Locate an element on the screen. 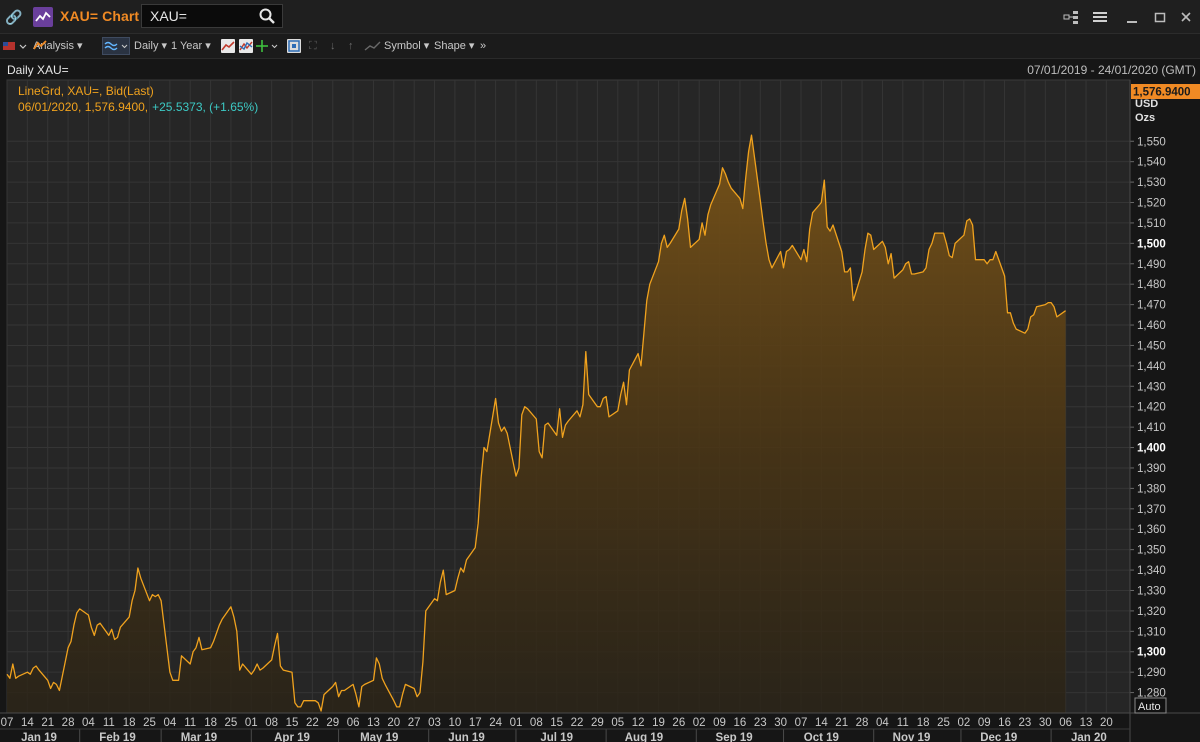  y-tick-label: 1,470 is located at coordinates (1151, 306).